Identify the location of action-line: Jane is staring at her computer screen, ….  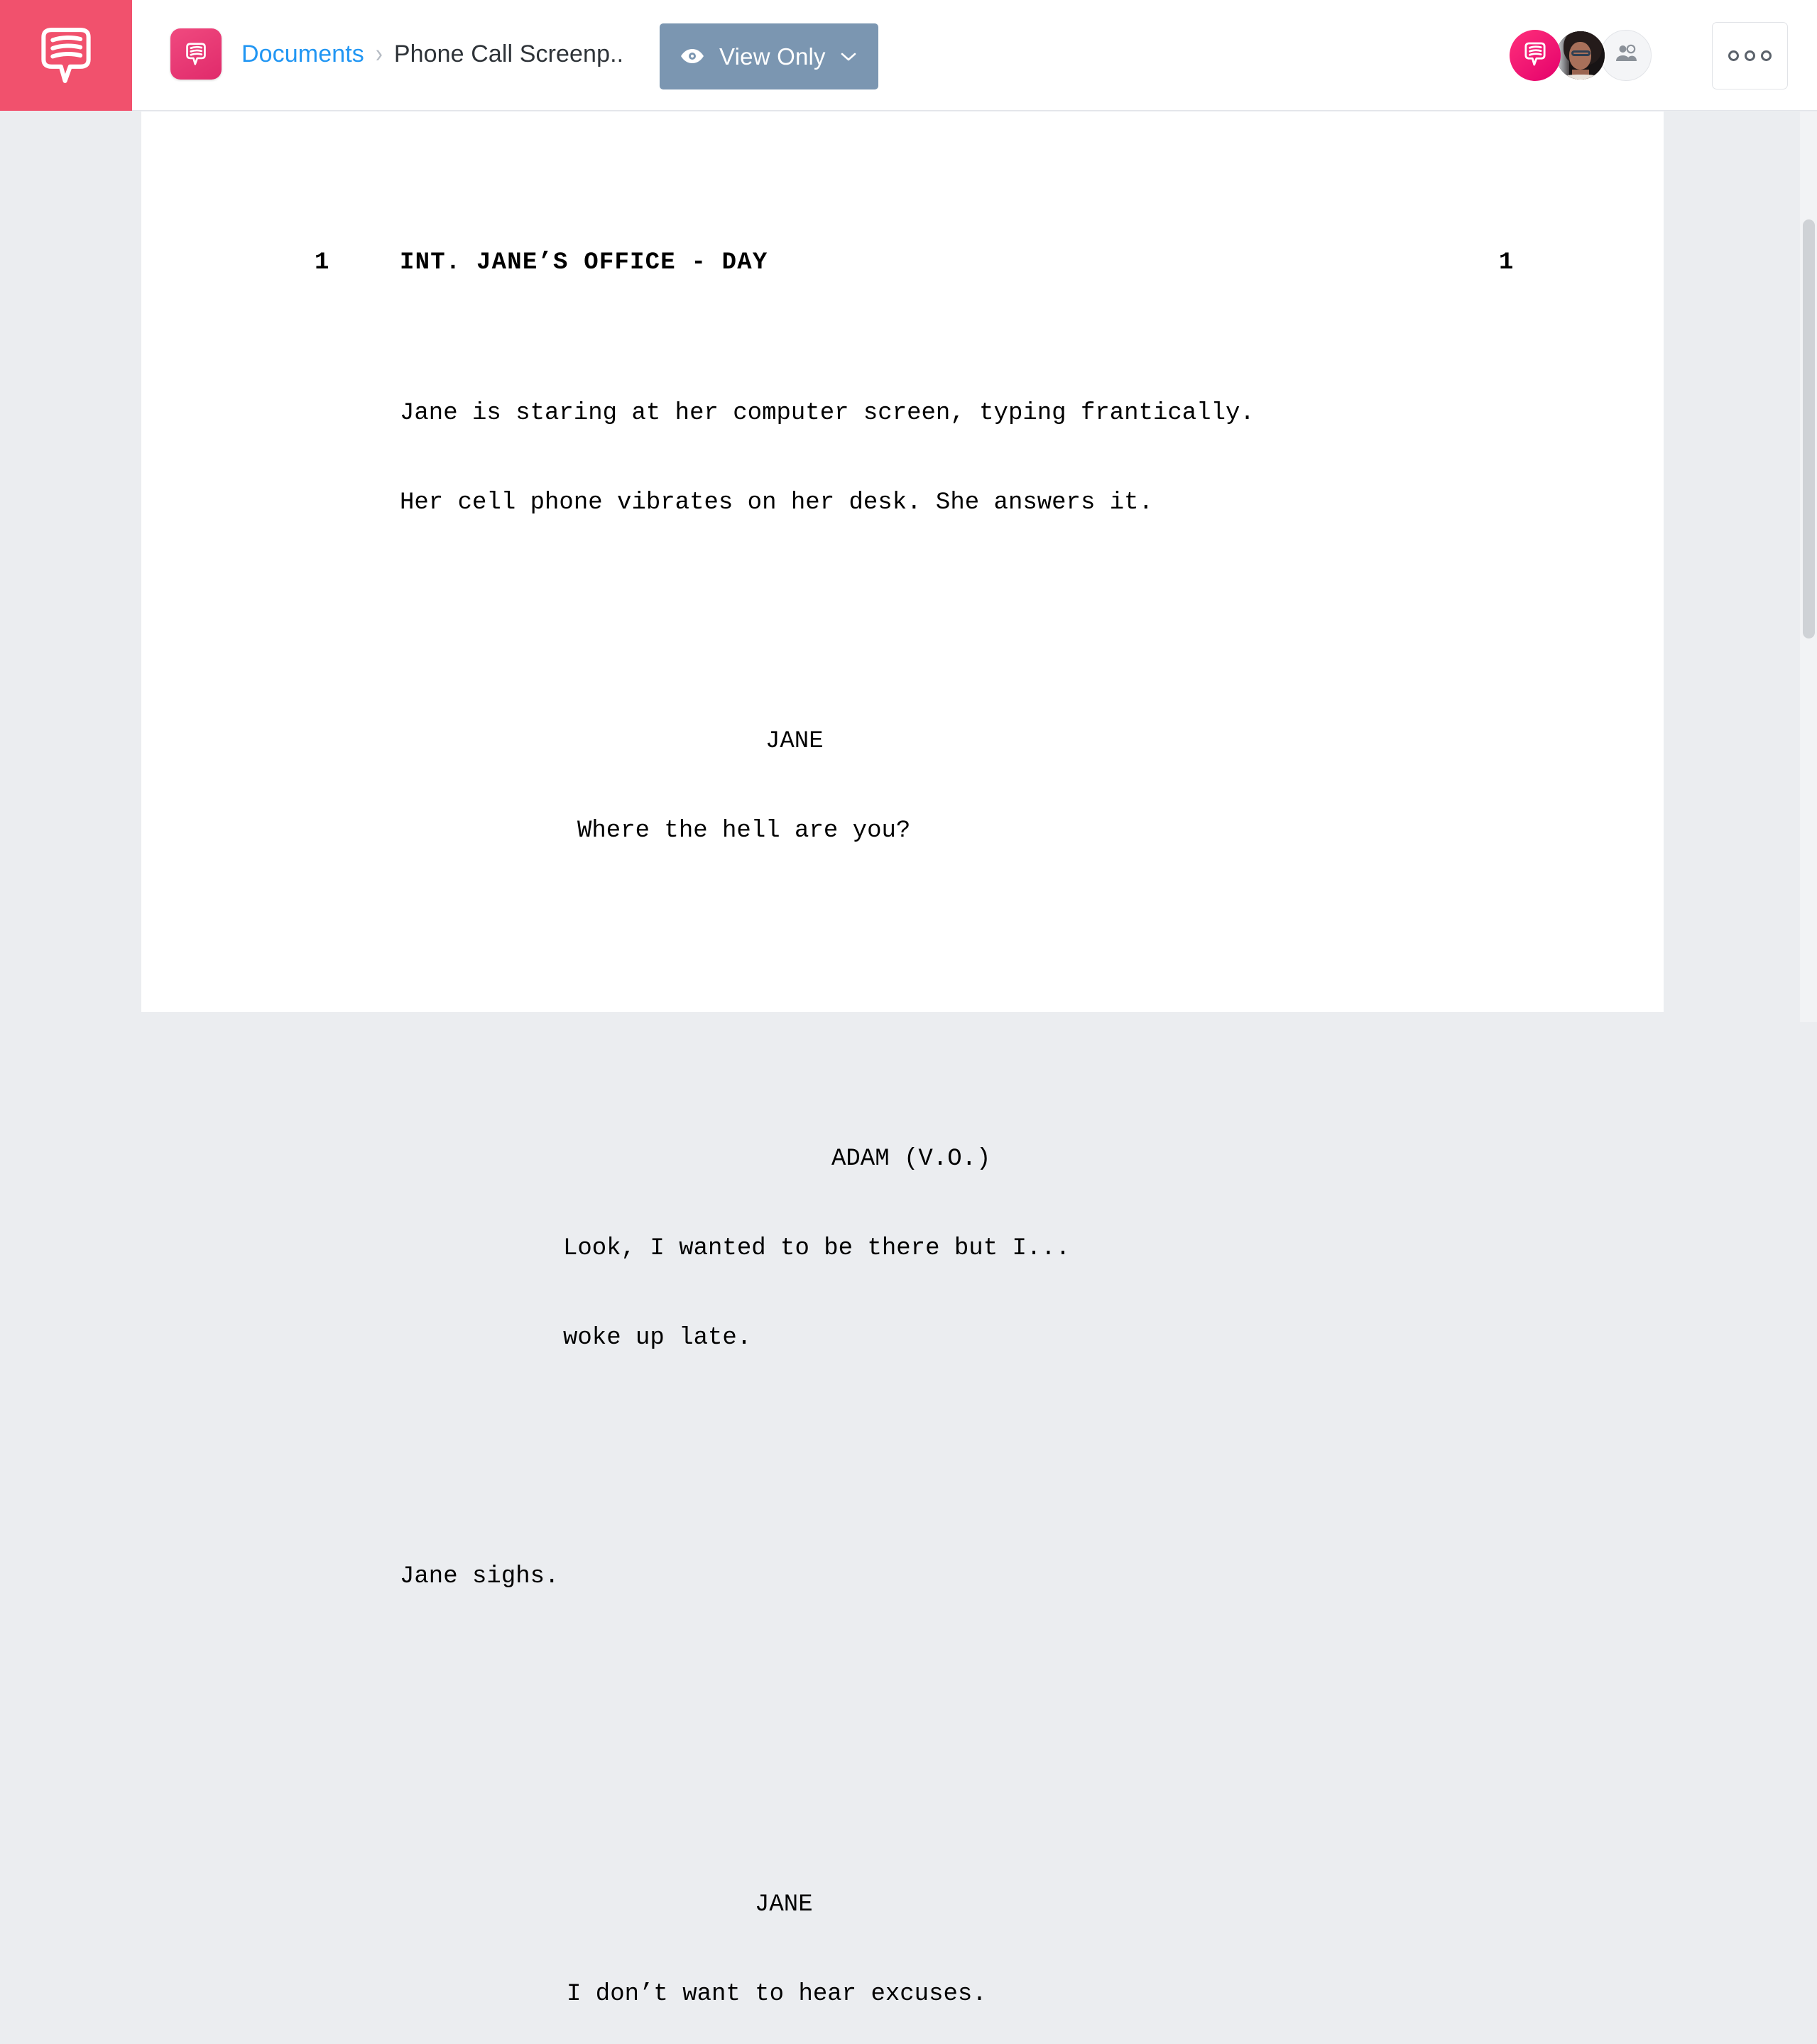
(828, 413).